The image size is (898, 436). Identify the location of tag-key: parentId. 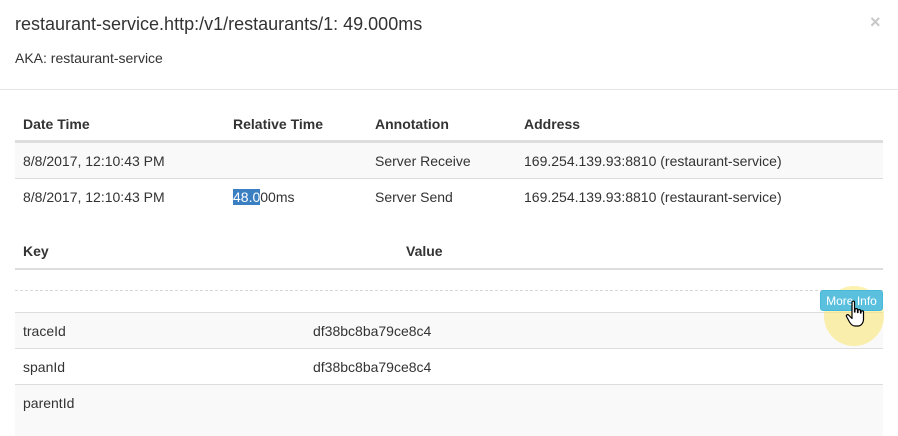
(49, 403).